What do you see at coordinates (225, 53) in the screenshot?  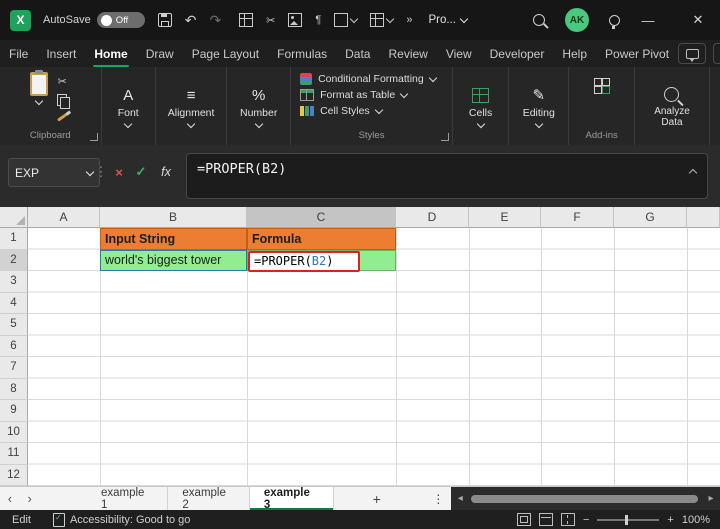 I see `tab-page-layout: Page Layout` at bounding box center [225, 53].